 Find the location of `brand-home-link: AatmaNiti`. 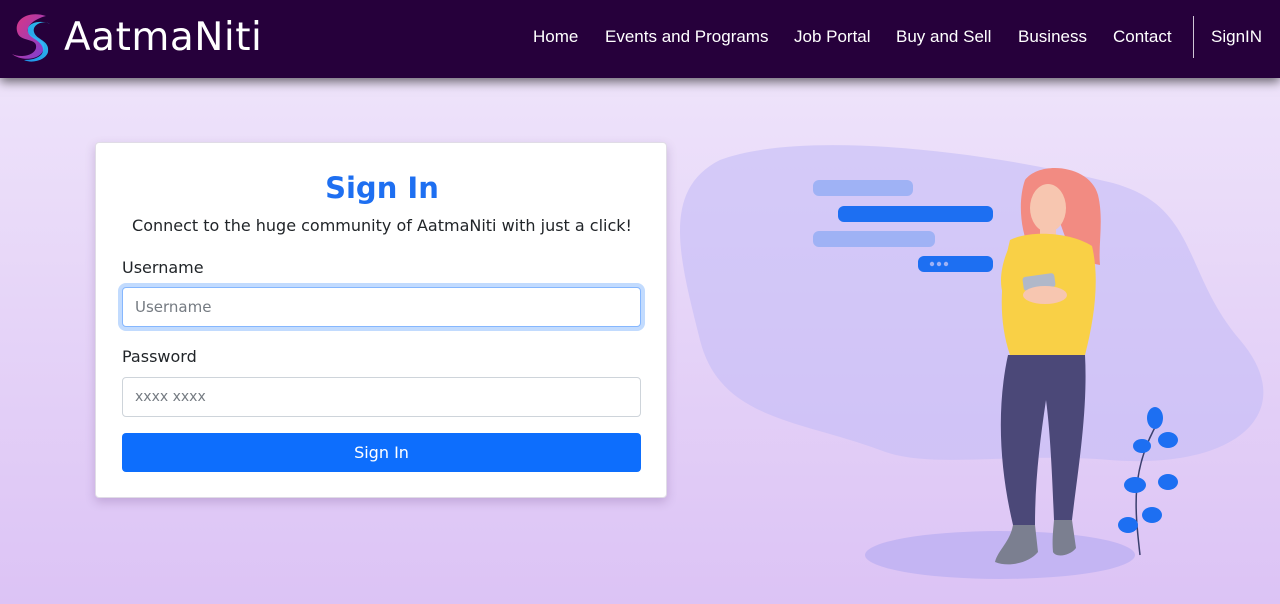

brand-home-link: AatmaNiti is located at coordinates (135, 37).